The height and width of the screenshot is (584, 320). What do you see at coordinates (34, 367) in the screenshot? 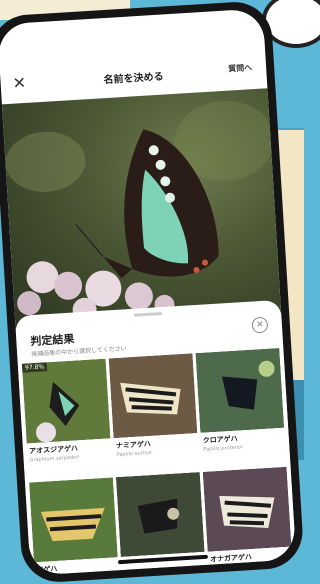
I see `match-rate: 97.8%` at bounding box center [34, 367].